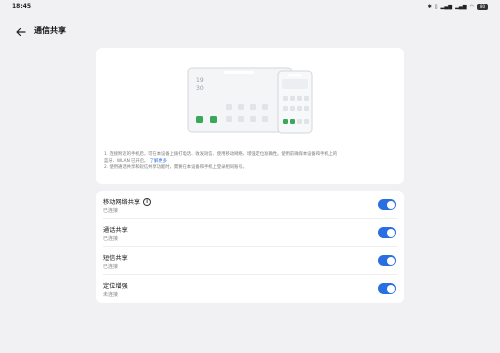 Image resolution: width=500 pixels, height=353 pixels. Describe the element at coordinates (250, 289) in the screenshot. I see `setting-row-location-boost: 定位增强 未连接` at that location.